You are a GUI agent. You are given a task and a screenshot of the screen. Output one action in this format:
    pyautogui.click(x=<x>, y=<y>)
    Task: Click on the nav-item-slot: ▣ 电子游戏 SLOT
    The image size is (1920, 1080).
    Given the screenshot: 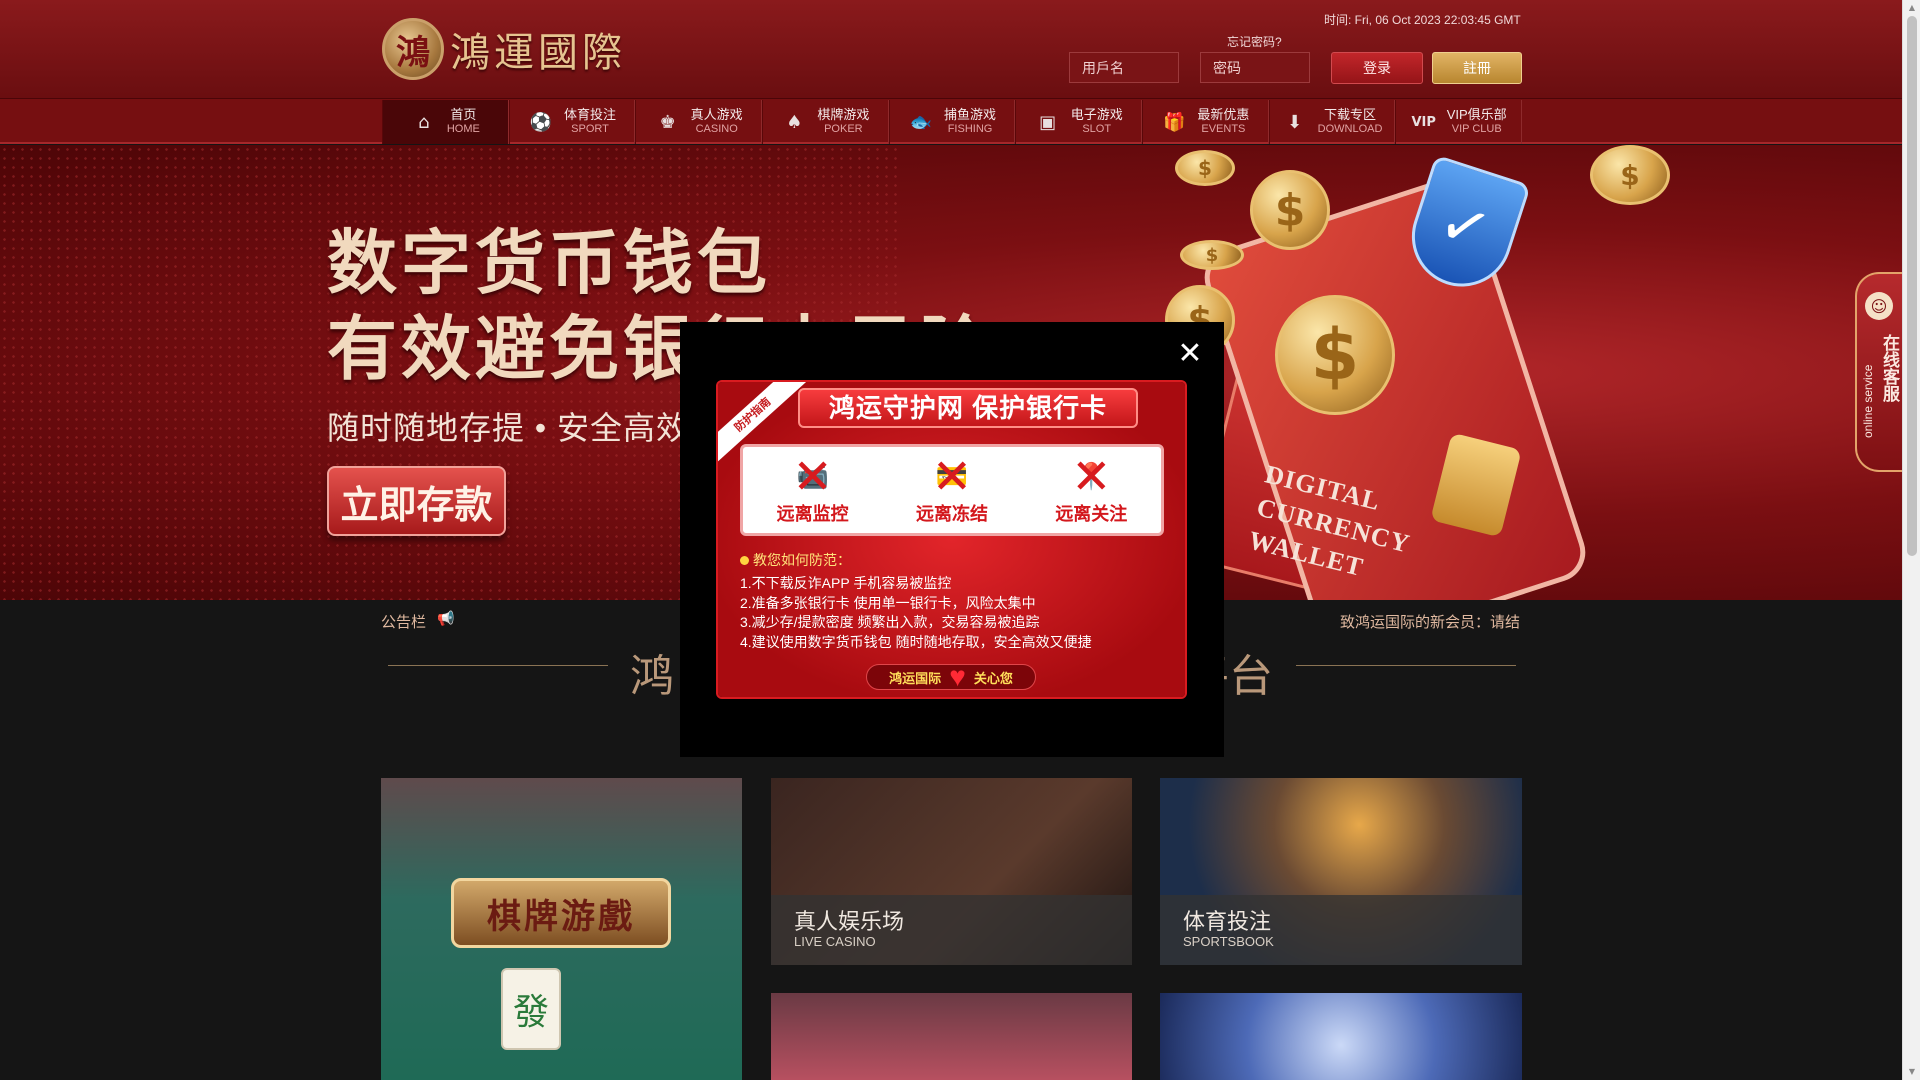 What is the action you would take?
    pyautogui.click(x=1079, y=122)
    